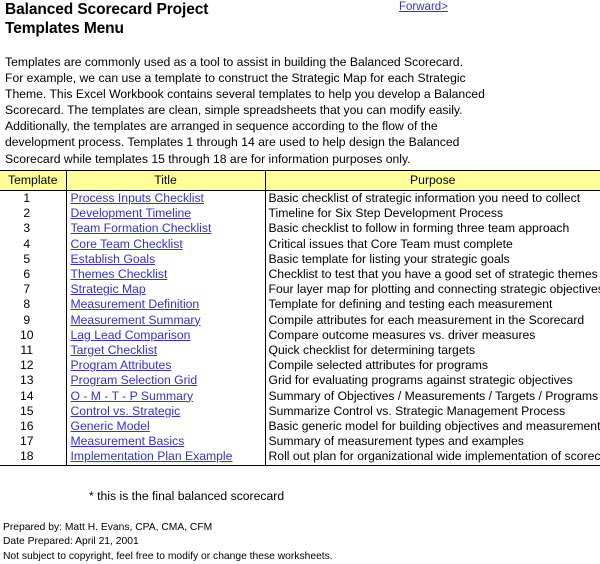 The width and height of the screenshot is (600, 564). What do you see at coordinates (33, 198) in the screenshot?
I see `template-number-cell: 1` at bounding box center [33, 198].